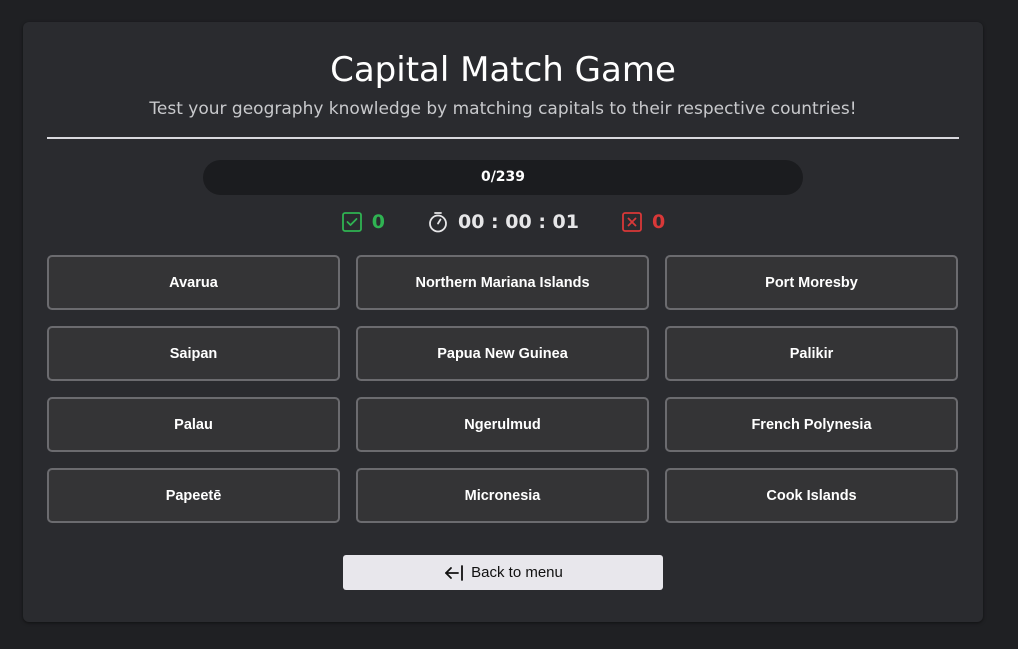 Image resolution: width=1018 pixels, height=649 pixels. I want to click on page-title: Capital Match Game, so click(503, 70).